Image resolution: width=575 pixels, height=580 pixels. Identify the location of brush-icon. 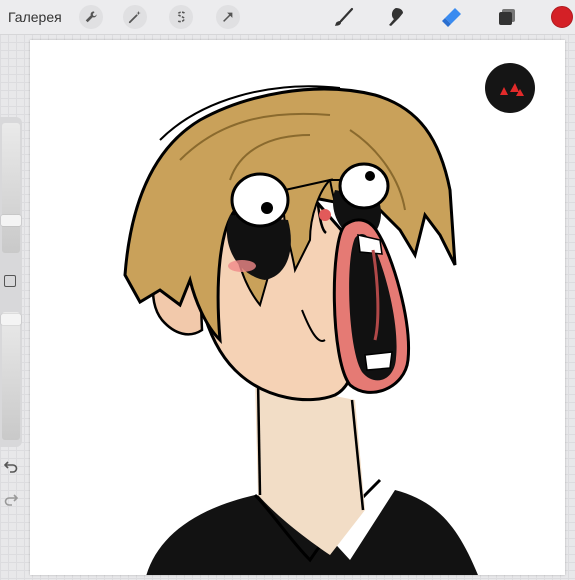
(344, 17).